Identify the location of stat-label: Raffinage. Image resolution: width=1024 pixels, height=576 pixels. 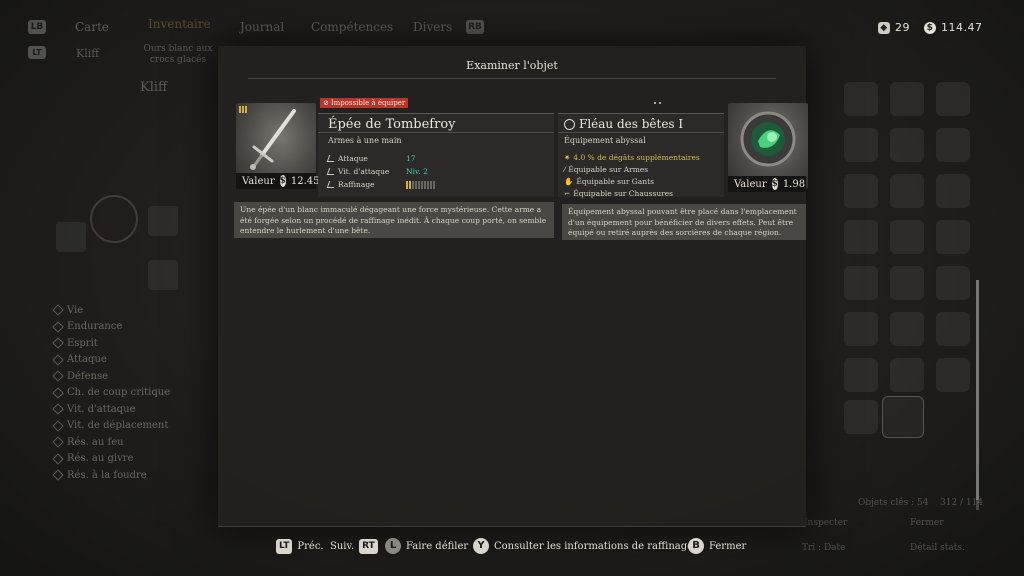
(356, 184).